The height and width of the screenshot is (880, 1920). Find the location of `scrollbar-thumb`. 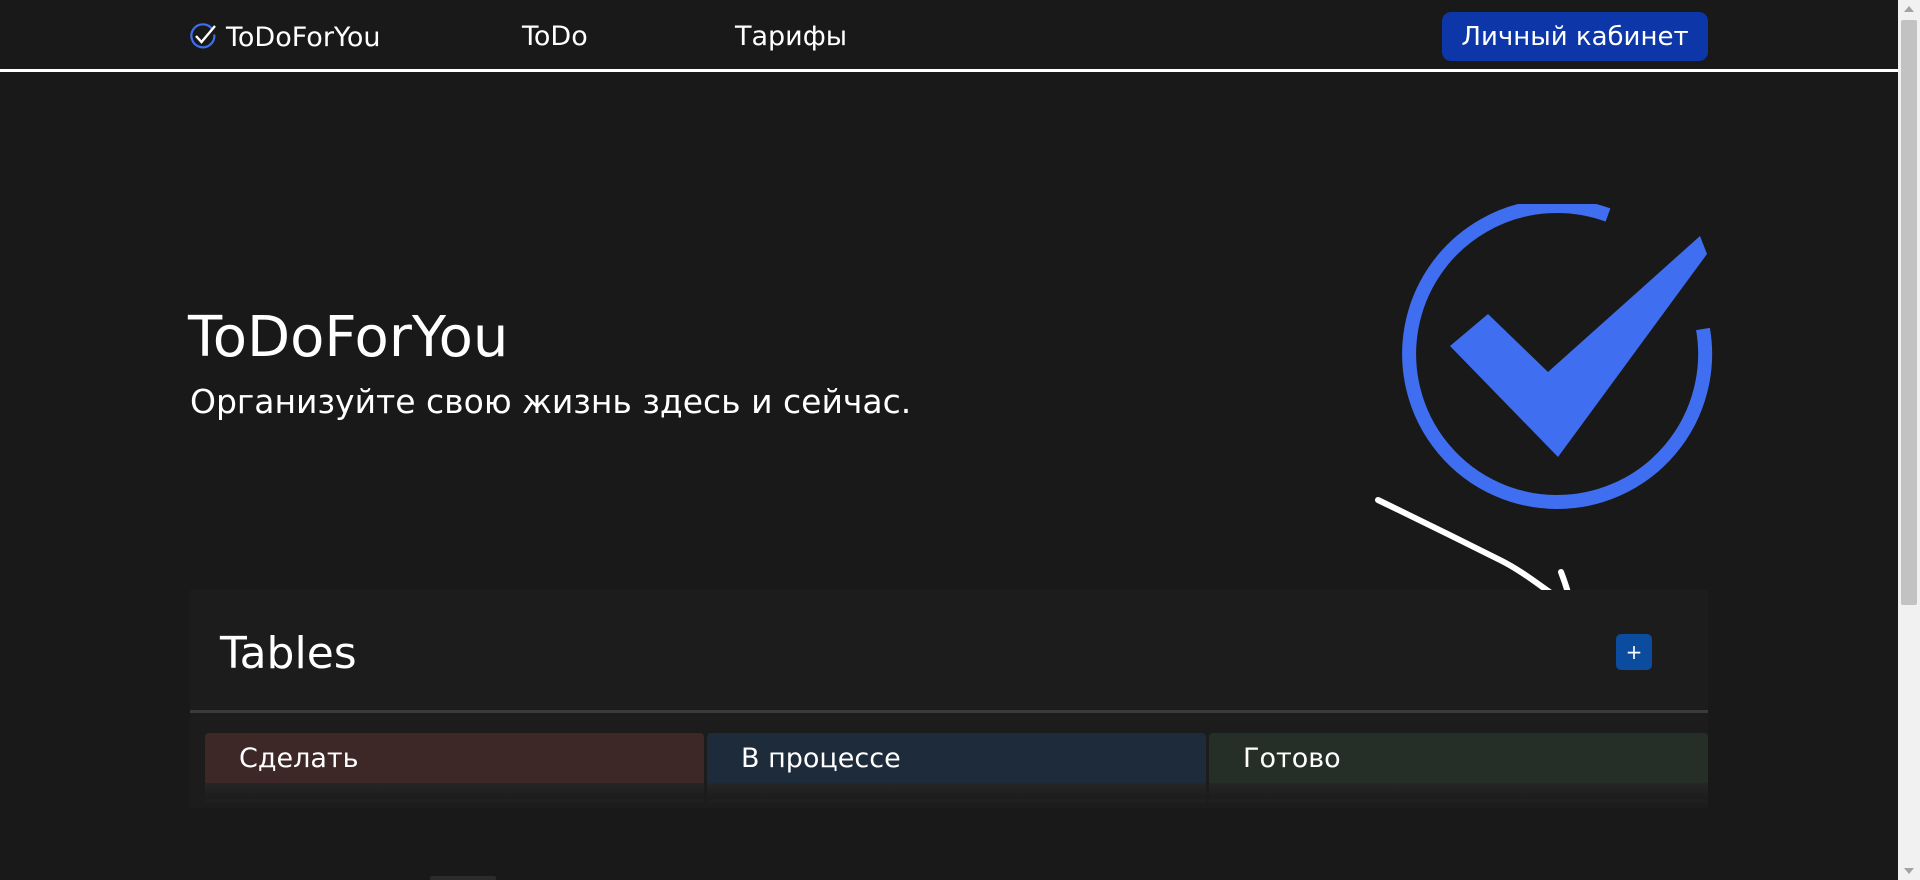

scrollbar-thumb is located at coordinates (1909, 312).